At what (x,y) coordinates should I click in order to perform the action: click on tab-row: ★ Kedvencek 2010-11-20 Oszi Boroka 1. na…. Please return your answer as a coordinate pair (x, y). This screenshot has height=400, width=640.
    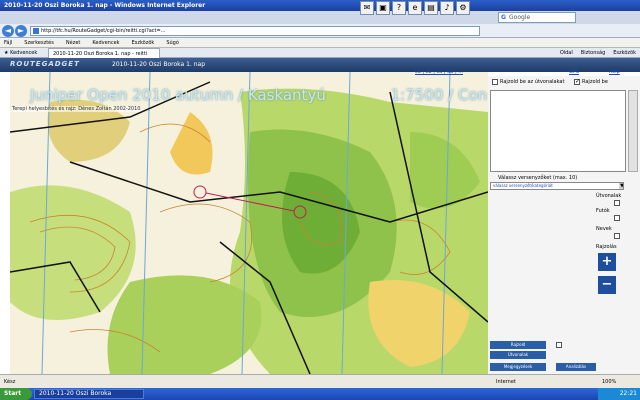
    Looking at the image, I should click on (320, 53).